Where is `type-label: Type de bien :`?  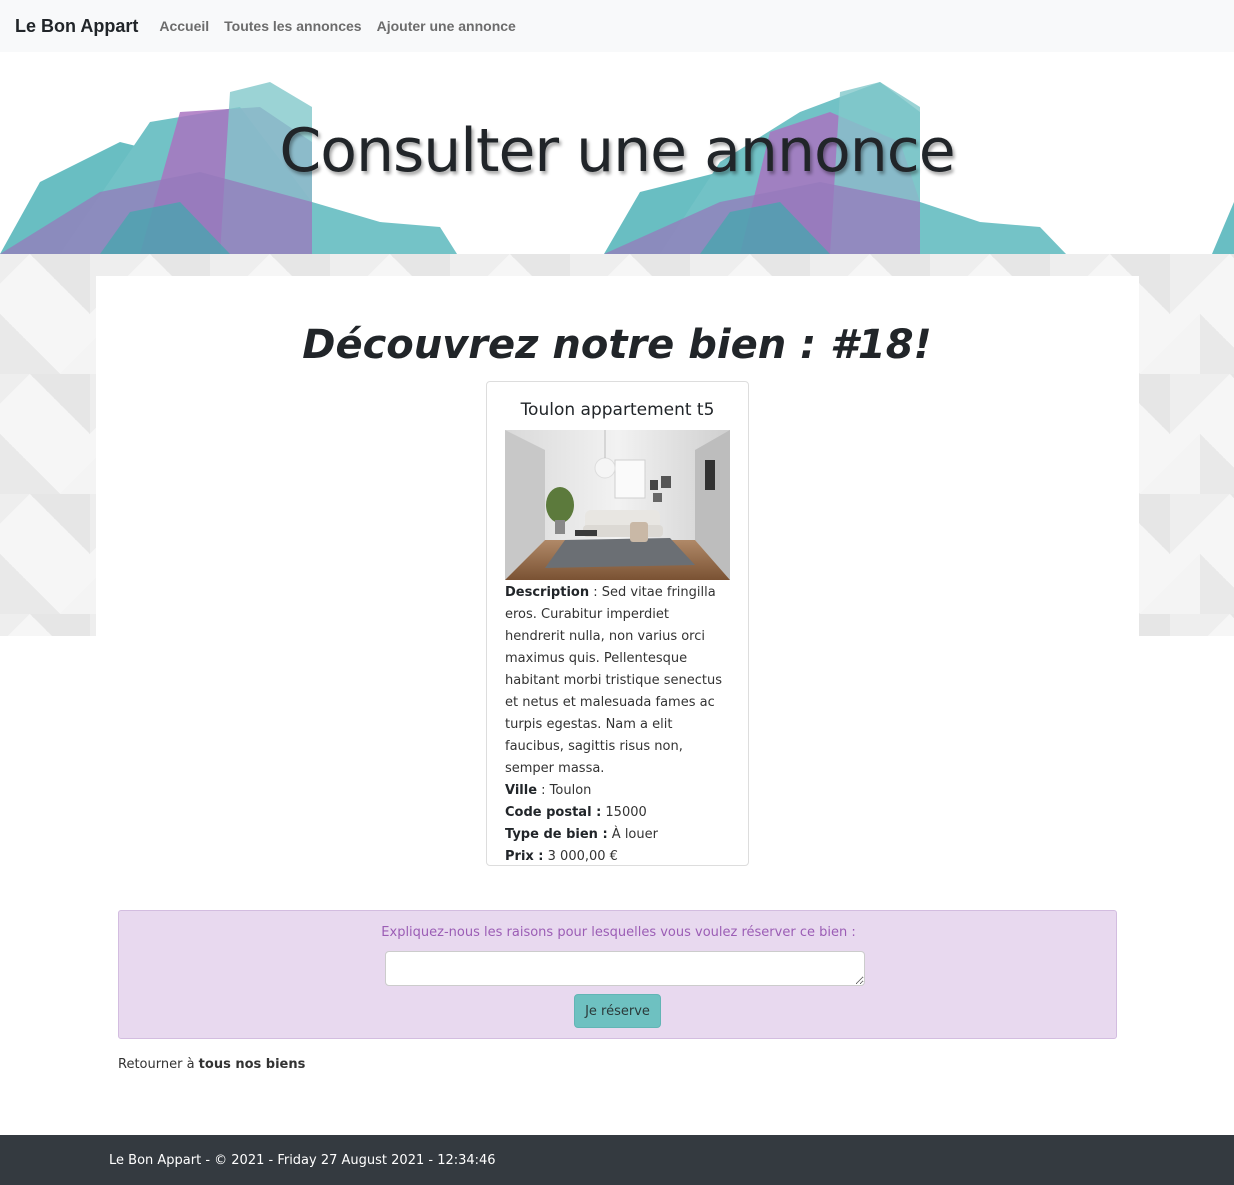 type-label: Type de bien : is located at coordinates (556, 834).